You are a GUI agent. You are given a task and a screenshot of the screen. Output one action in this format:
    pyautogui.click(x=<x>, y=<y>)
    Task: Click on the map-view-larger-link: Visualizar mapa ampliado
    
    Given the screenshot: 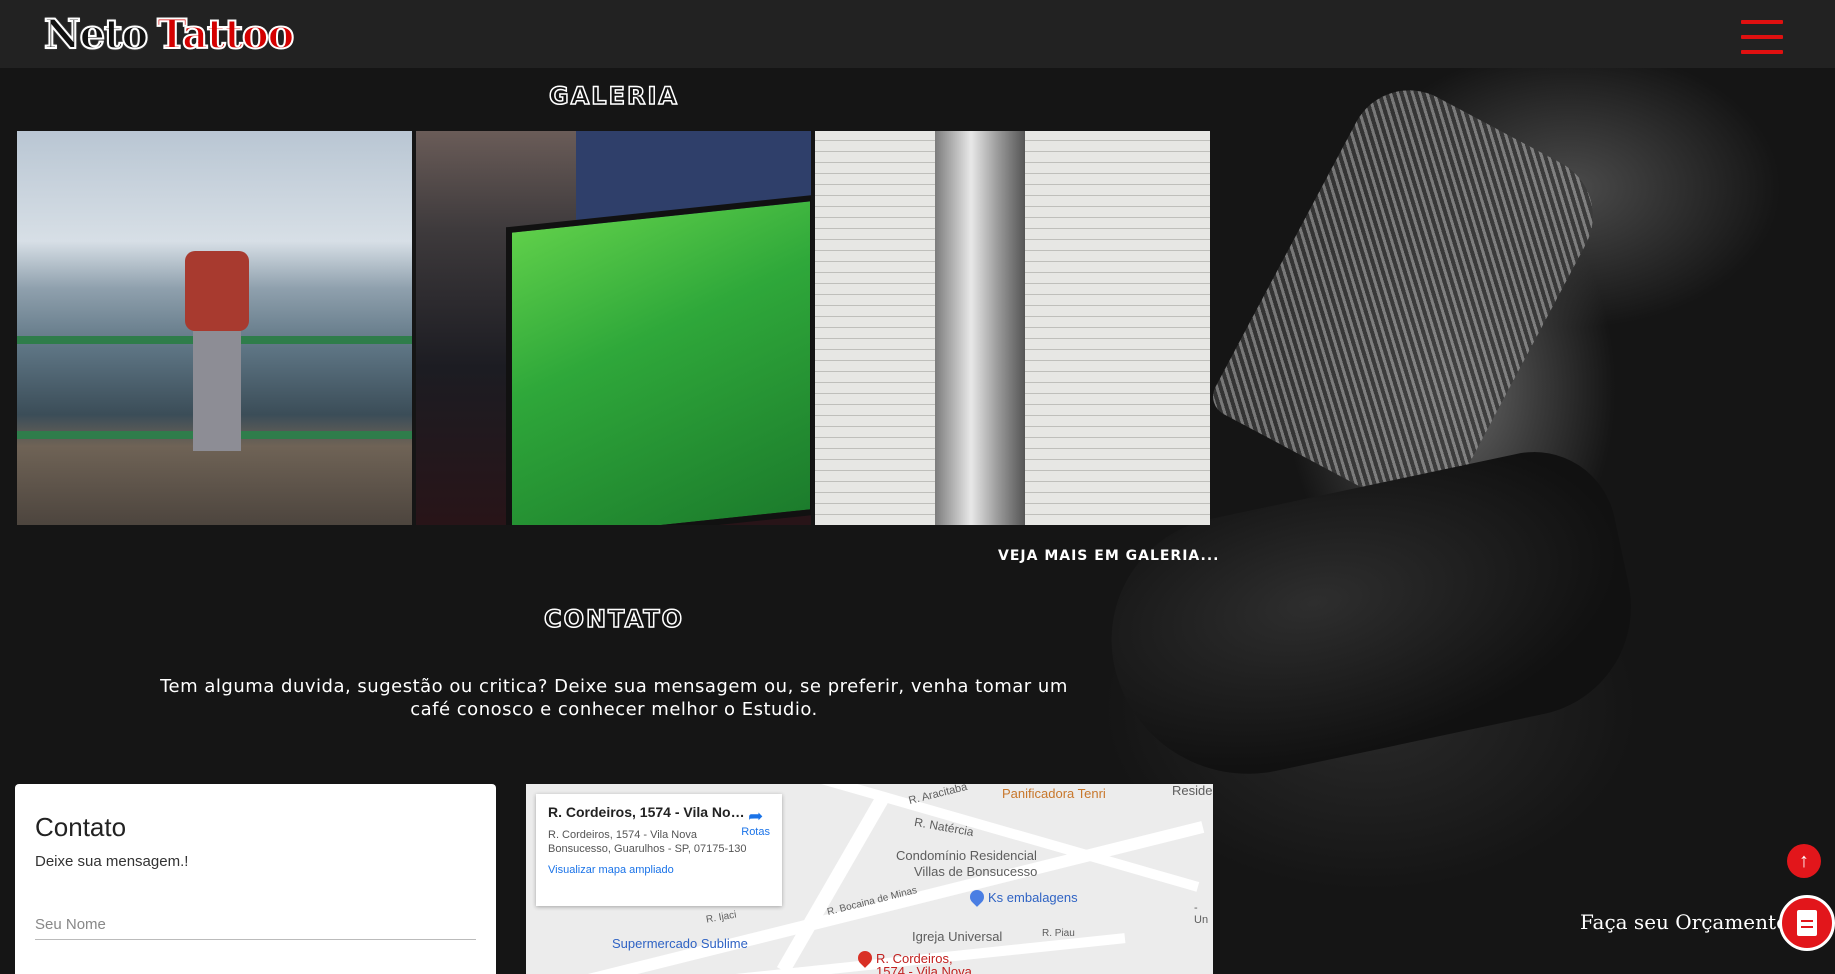 What is the action you would take?
    pyautogui.click(x=659, y=870)
    